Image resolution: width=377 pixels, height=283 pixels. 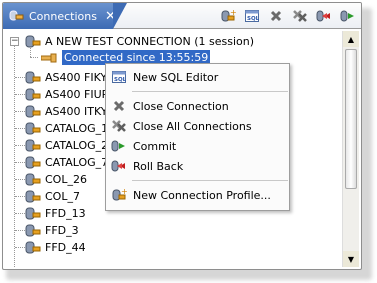 I want to click on tab-title: Connections, so click(x=63, y=16).